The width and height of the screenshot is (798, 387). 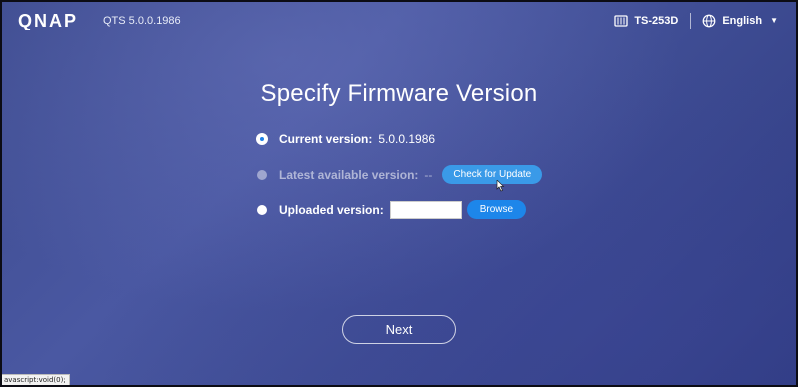 What do you see at coordinates (492, 174) in the screenshot?
I see `check-for-update-button: Check for Update` at bounding box center [492, 174].